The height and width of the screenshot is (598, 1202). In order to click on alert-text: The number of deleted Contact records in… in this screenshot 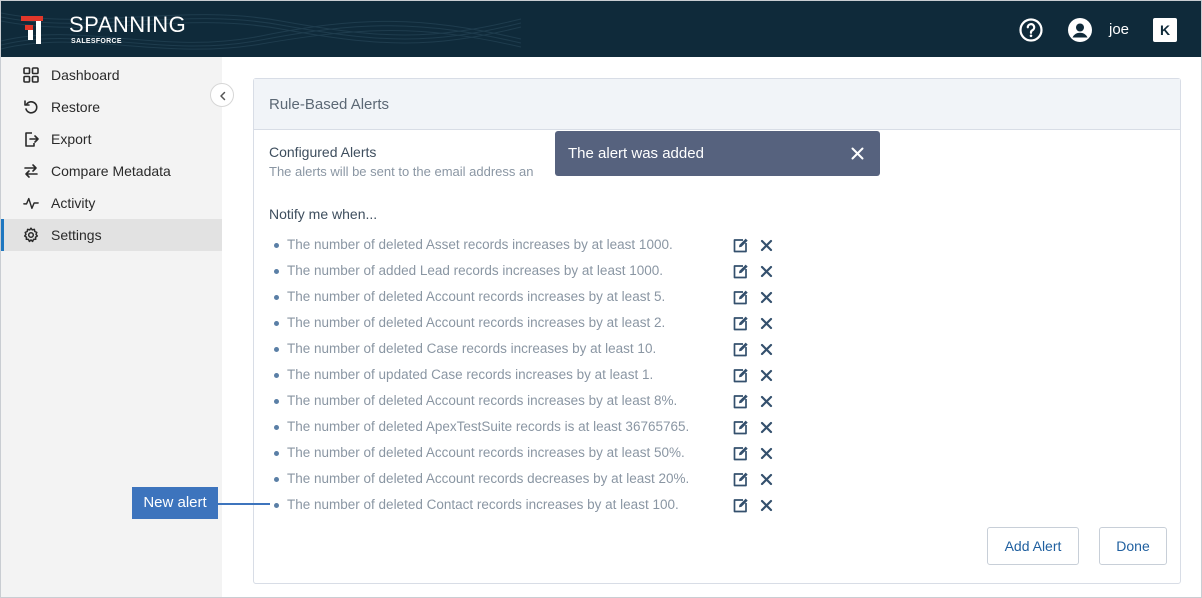, I will do `click(483, 504)`.